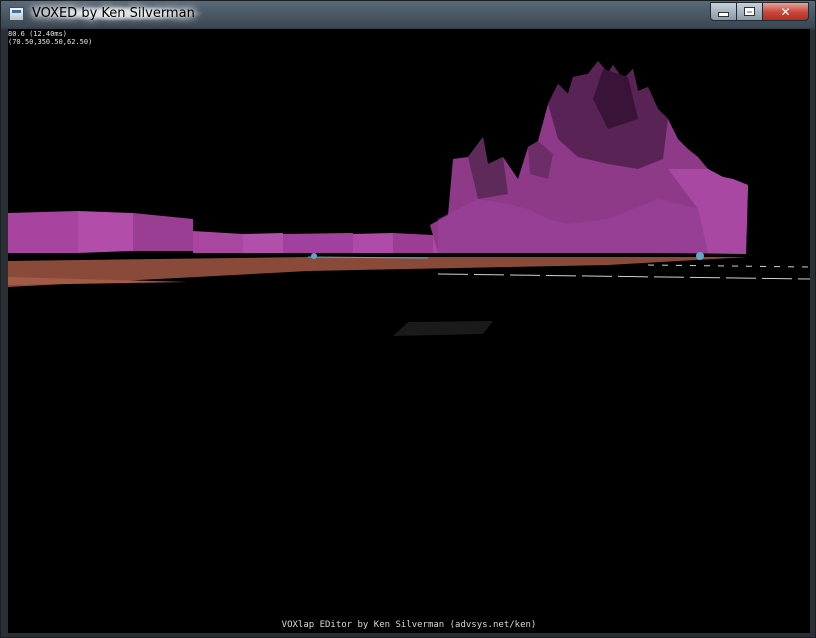 The width and height of the screenshot is (816, 638). Describe the element at coordinates (409, 271) in the screenshot. I see `terrain-ground` at that location.